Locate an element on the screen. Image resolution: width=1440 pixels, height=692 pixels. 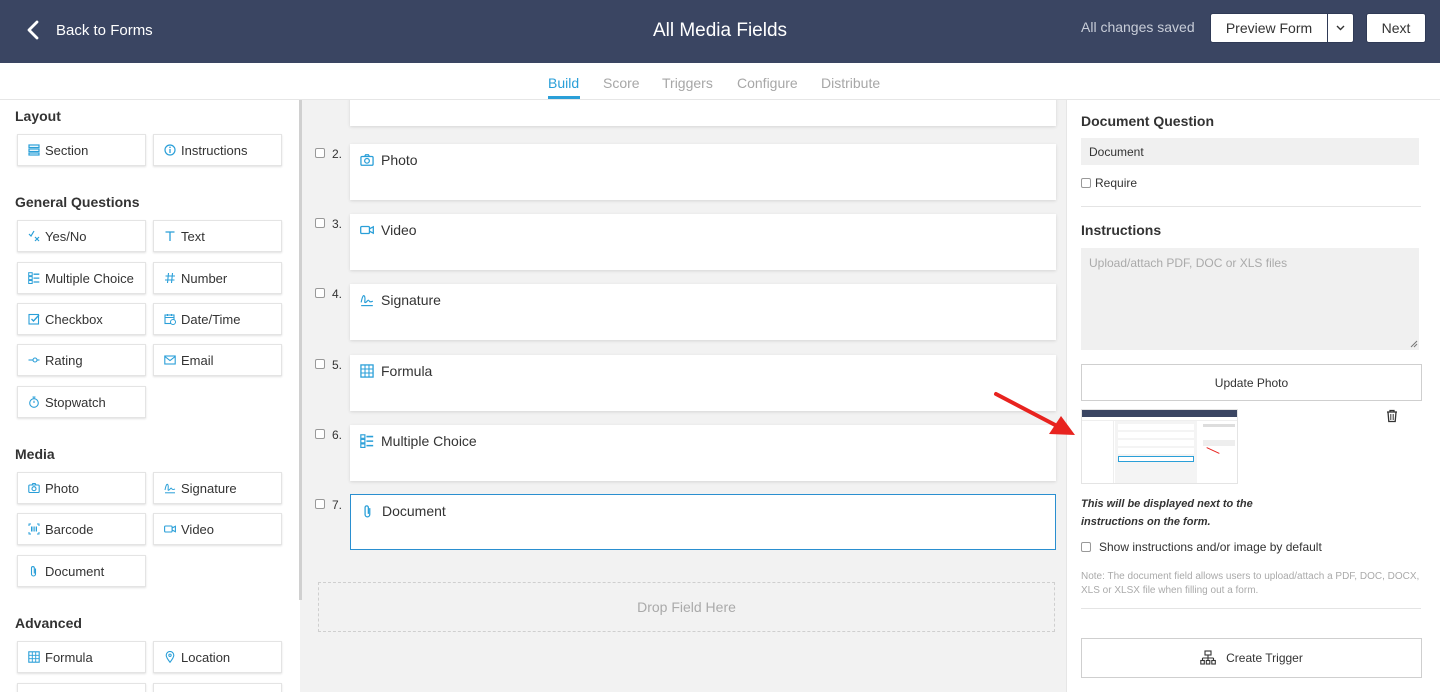
media-heading: Media is located at coordinates (35, 454).